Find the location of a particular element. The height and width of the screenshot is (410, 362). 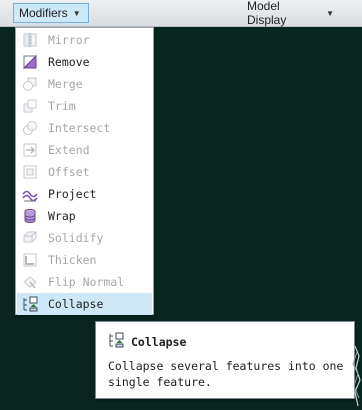

menu-item-wrap: Wrap is located at coordinates (84, 216).